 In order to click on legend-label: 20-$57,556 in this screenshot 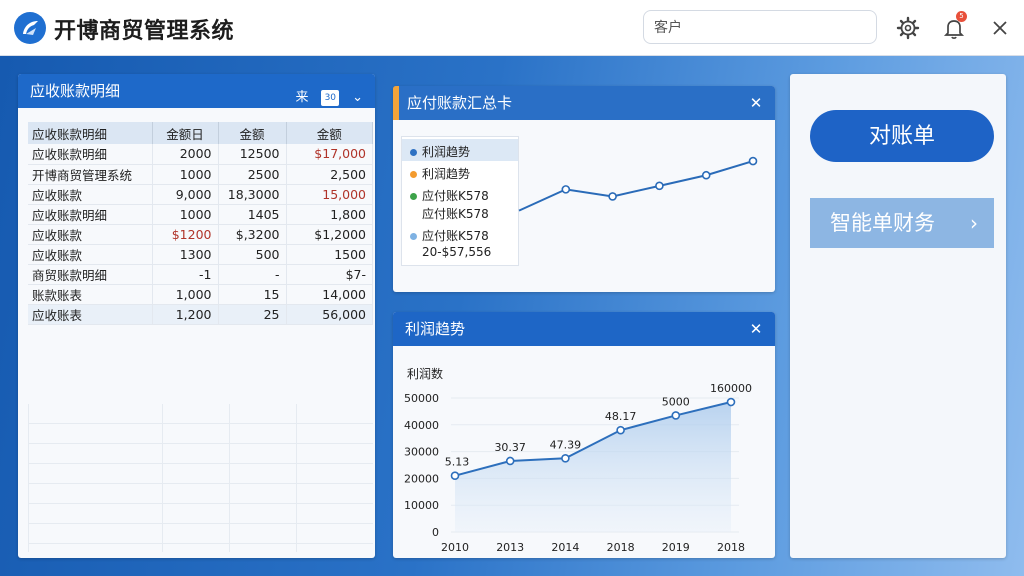, I will do `click(457, 252)`.